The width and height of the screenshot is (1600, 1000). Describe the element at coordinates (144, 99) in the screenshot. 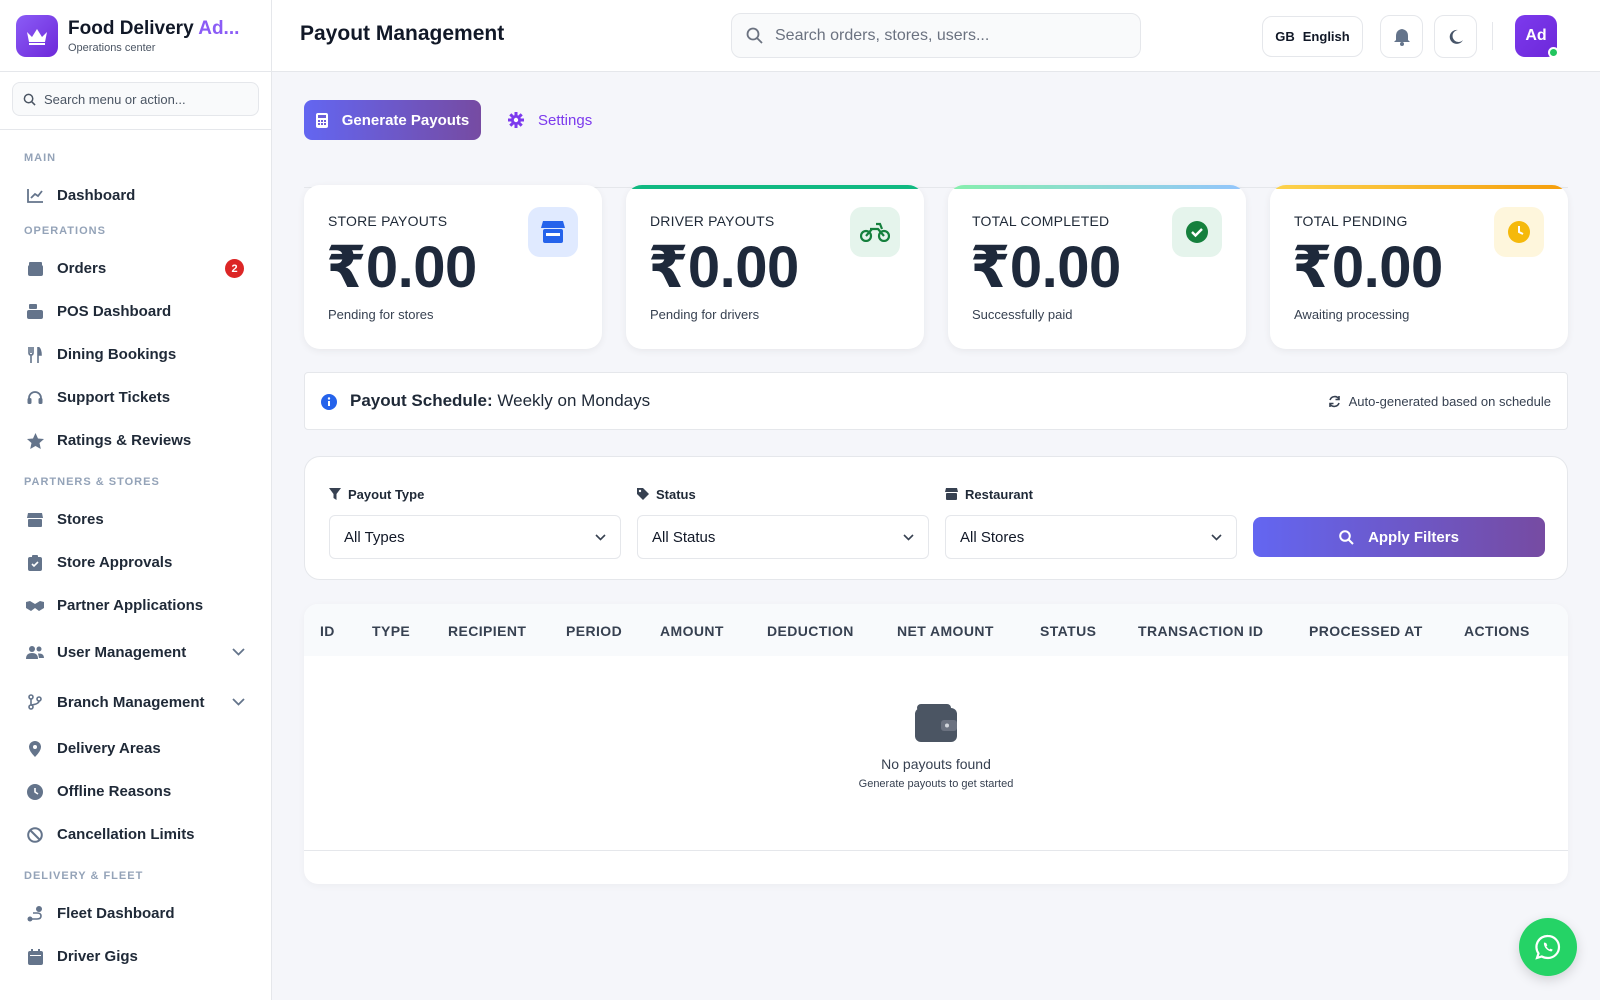

I see `sidebar-search-input` at that location.